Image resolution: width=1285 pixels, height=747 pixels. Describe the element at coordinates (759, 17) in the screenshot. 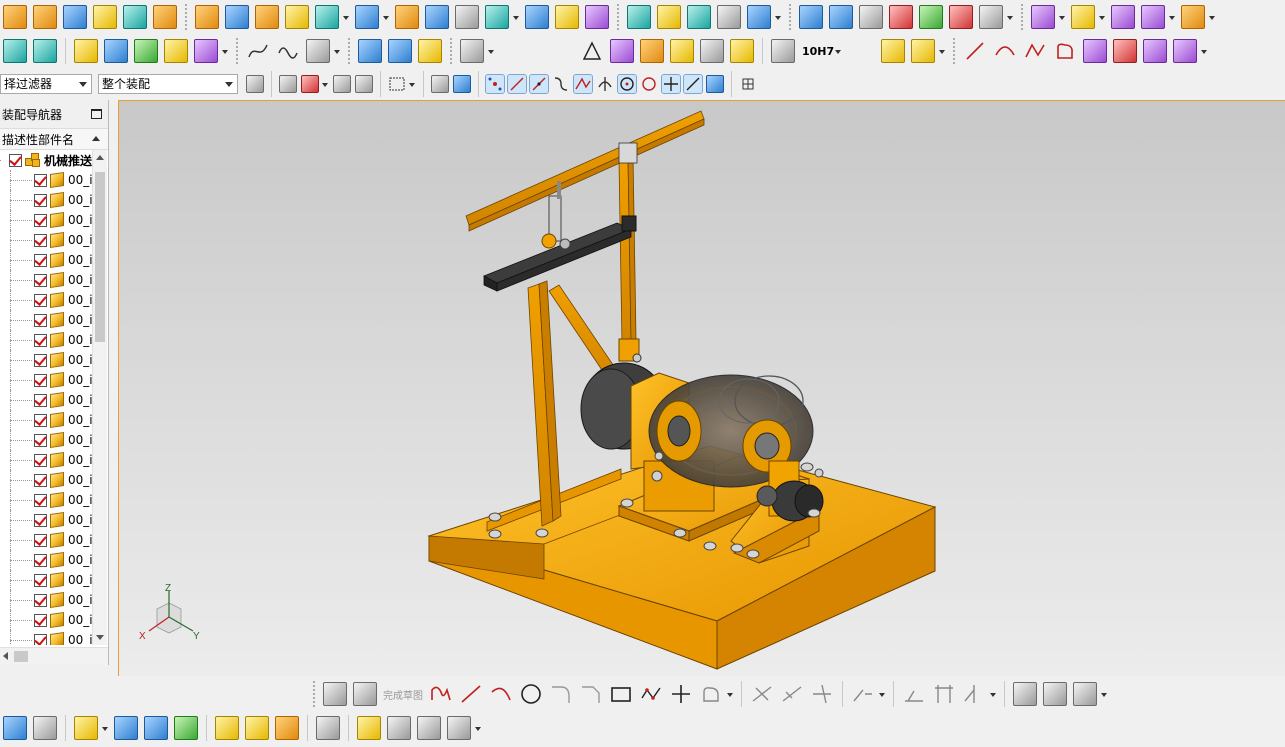

I see `hole-icon` at that location.